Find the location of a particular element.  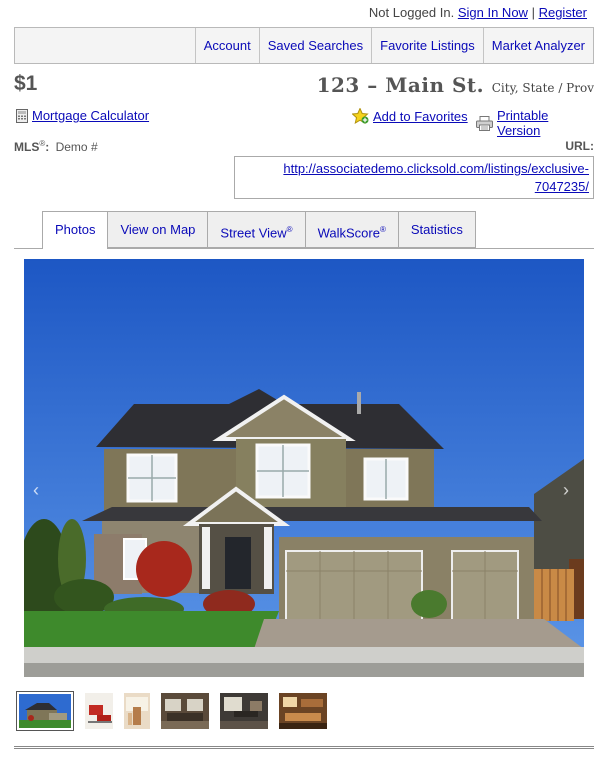

thumbnail-dining-area is located at coordinates (244, 711).